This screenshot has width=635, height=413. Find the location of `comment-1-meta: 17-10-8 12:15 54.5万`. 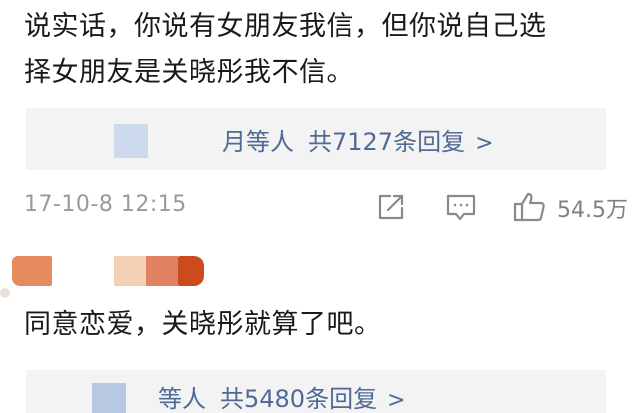

comment-1-meta: 17-10-8 12:15 54.5万 is located at coordinates (317, 206).